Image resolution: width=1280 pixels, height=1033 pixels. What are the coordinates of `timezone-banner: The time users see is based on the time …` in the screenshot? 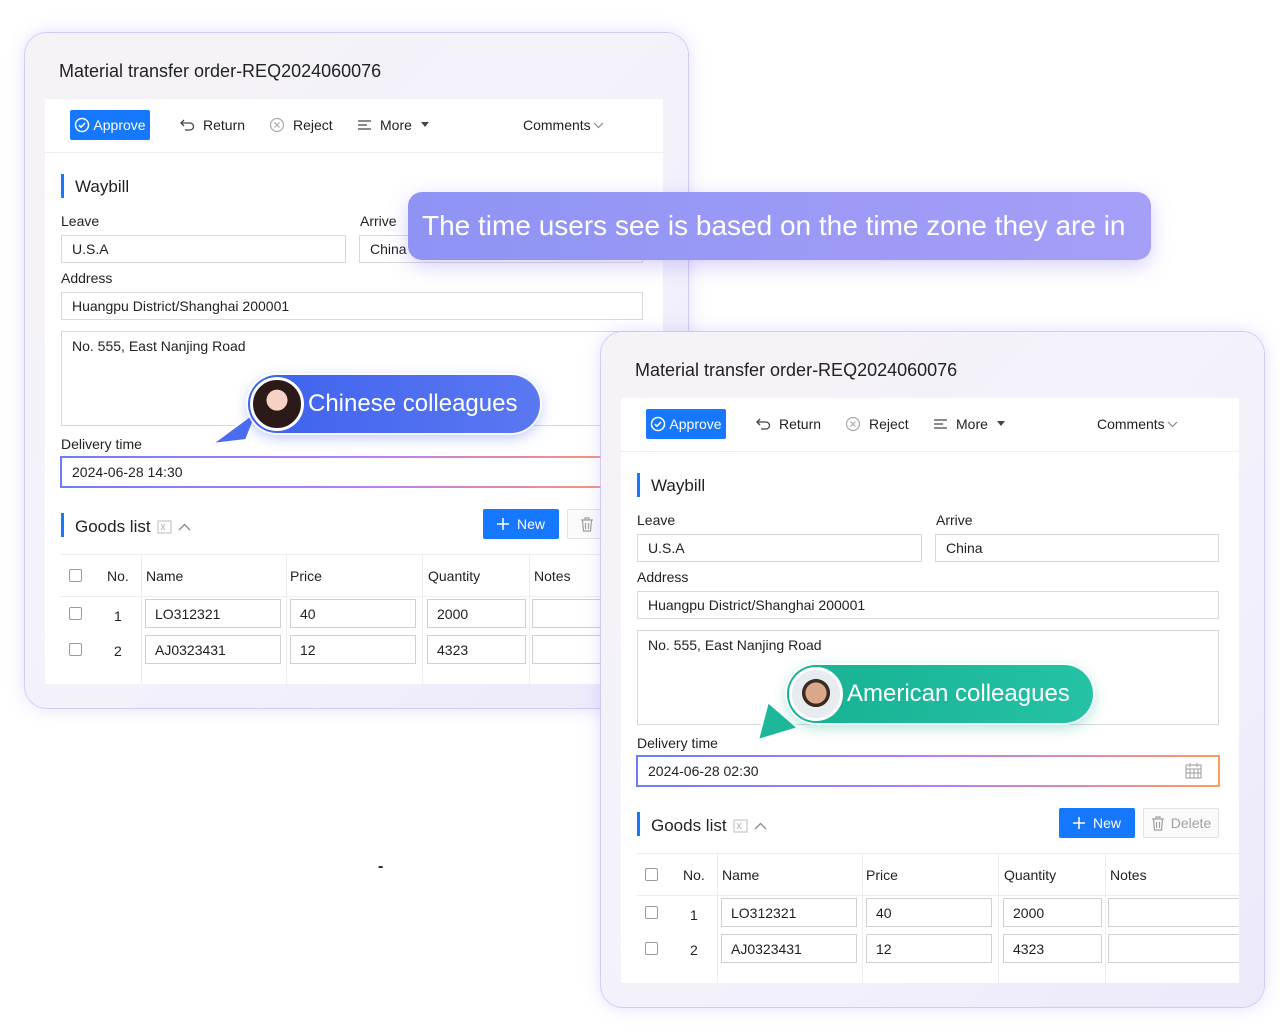 It's located at (779, 226).